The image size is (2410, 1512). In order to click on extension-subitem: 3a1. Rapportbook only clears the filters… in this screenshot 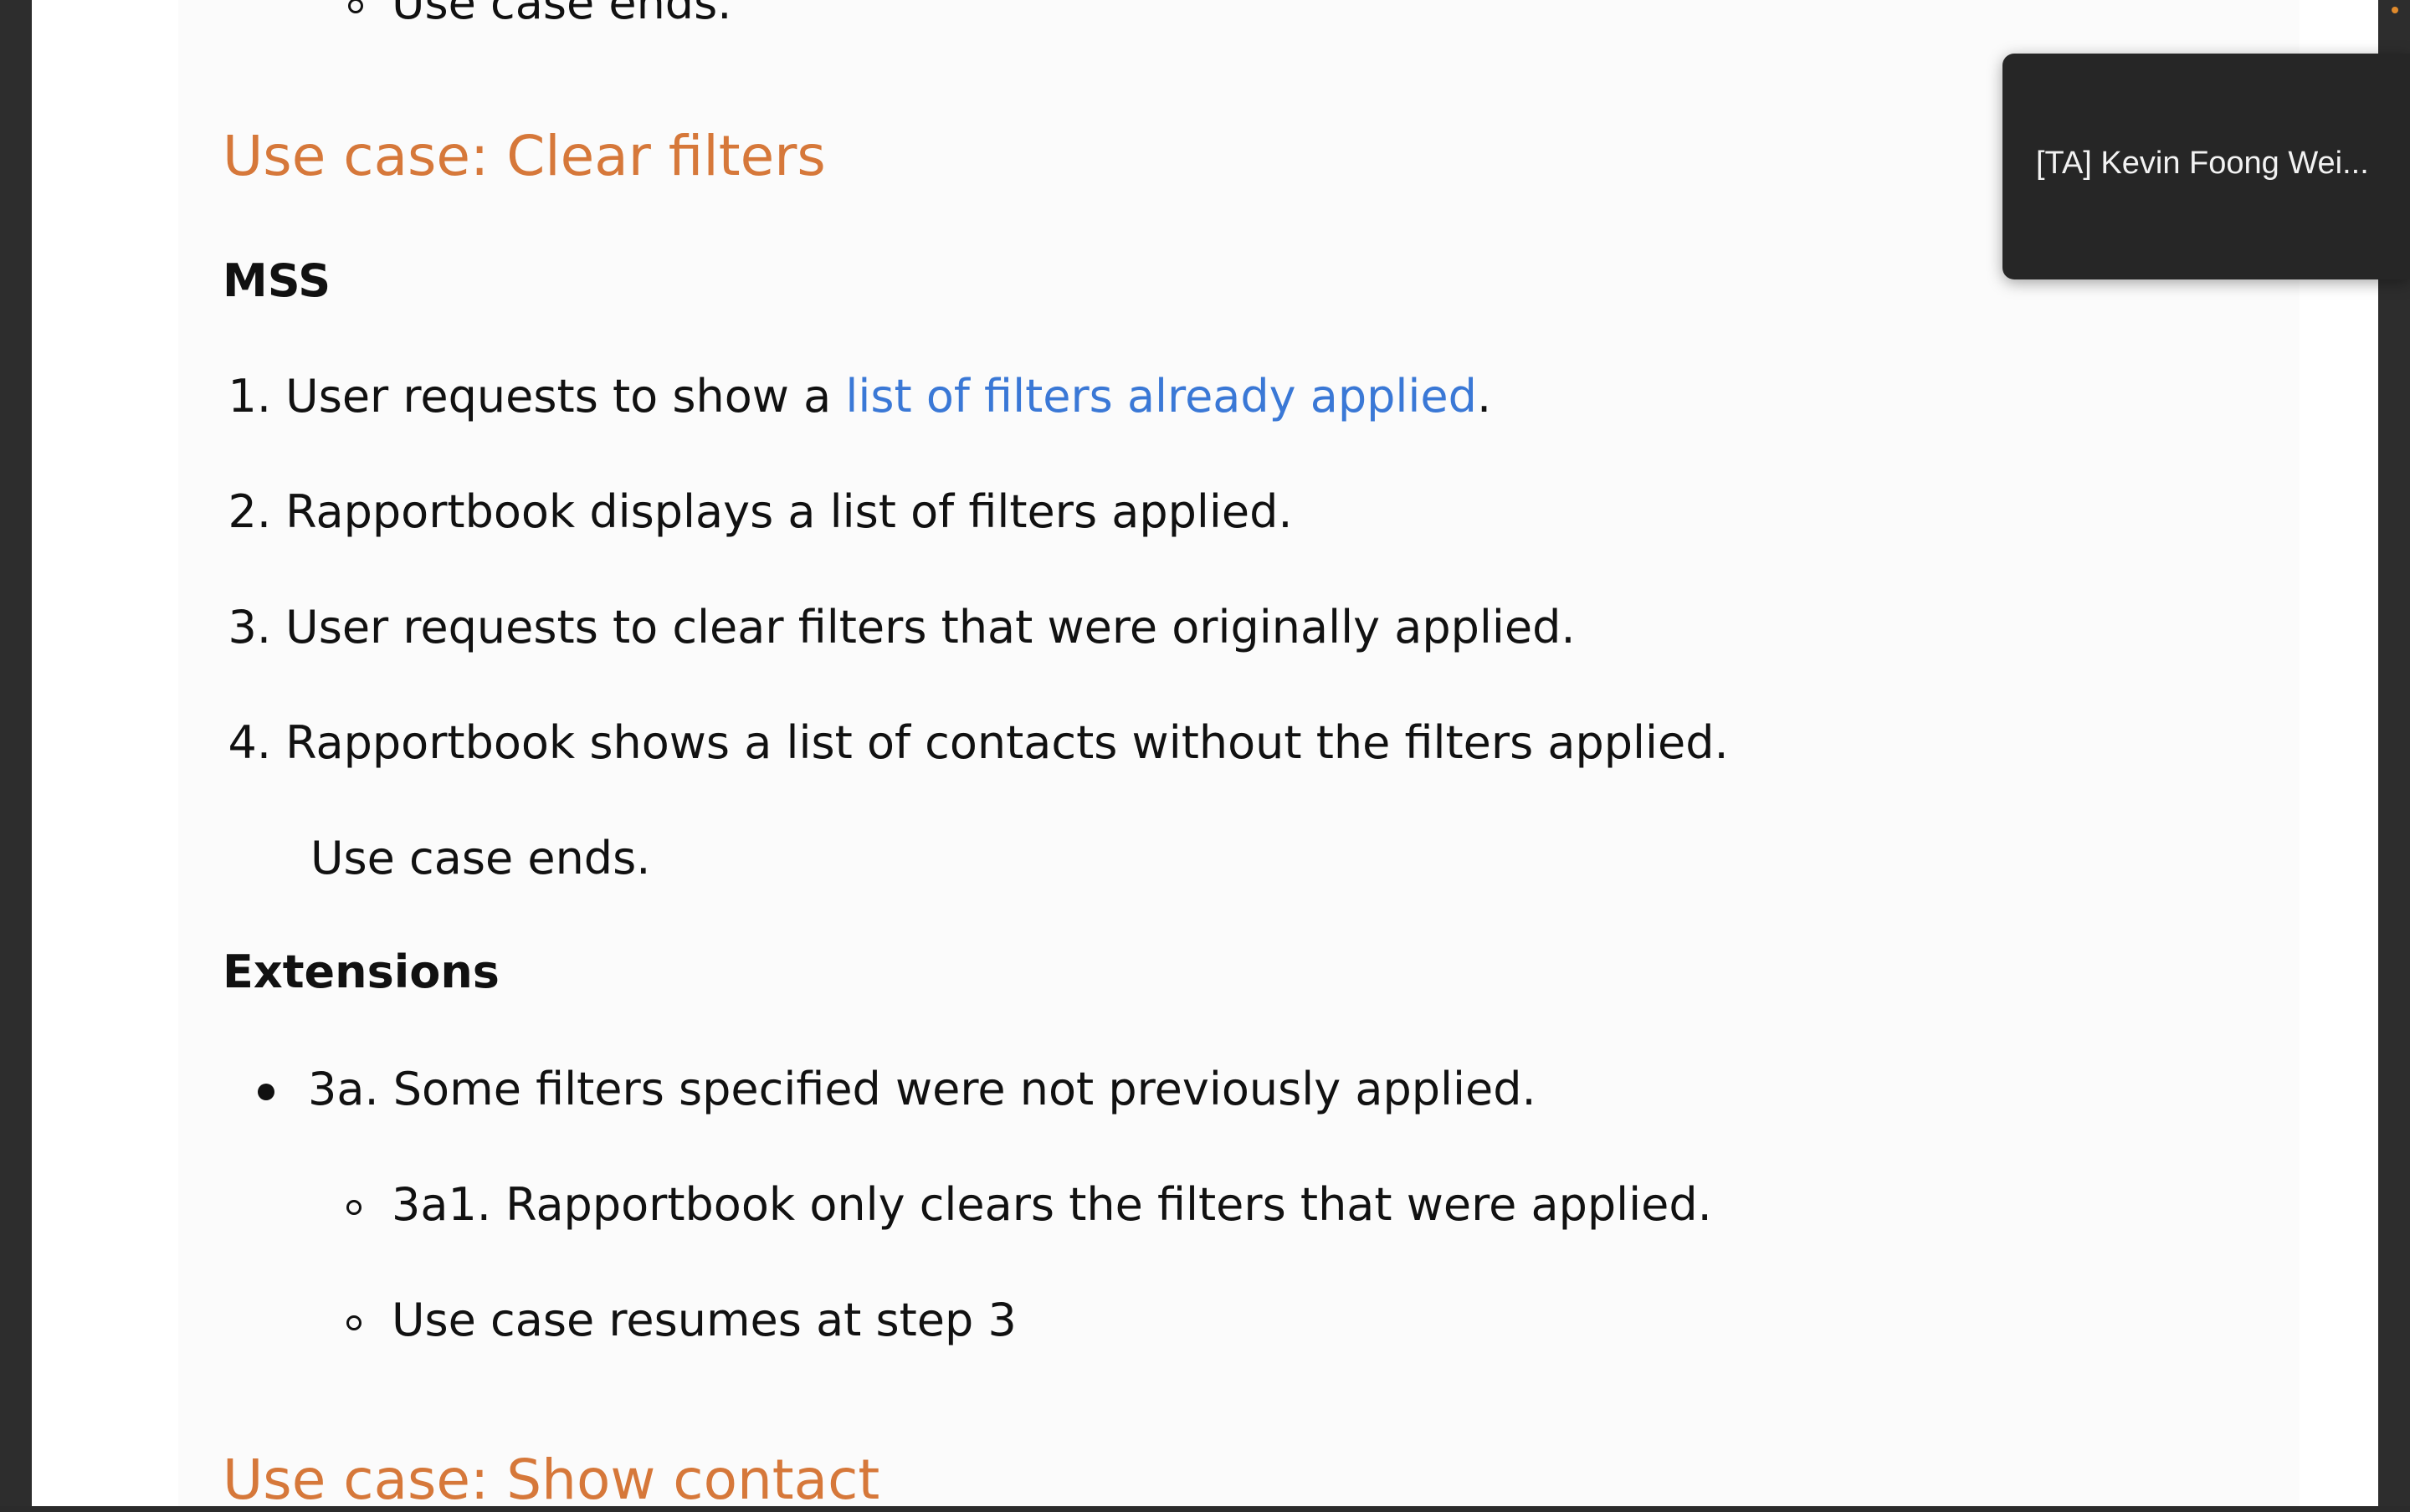, I will do `click(1029, 1204)`.